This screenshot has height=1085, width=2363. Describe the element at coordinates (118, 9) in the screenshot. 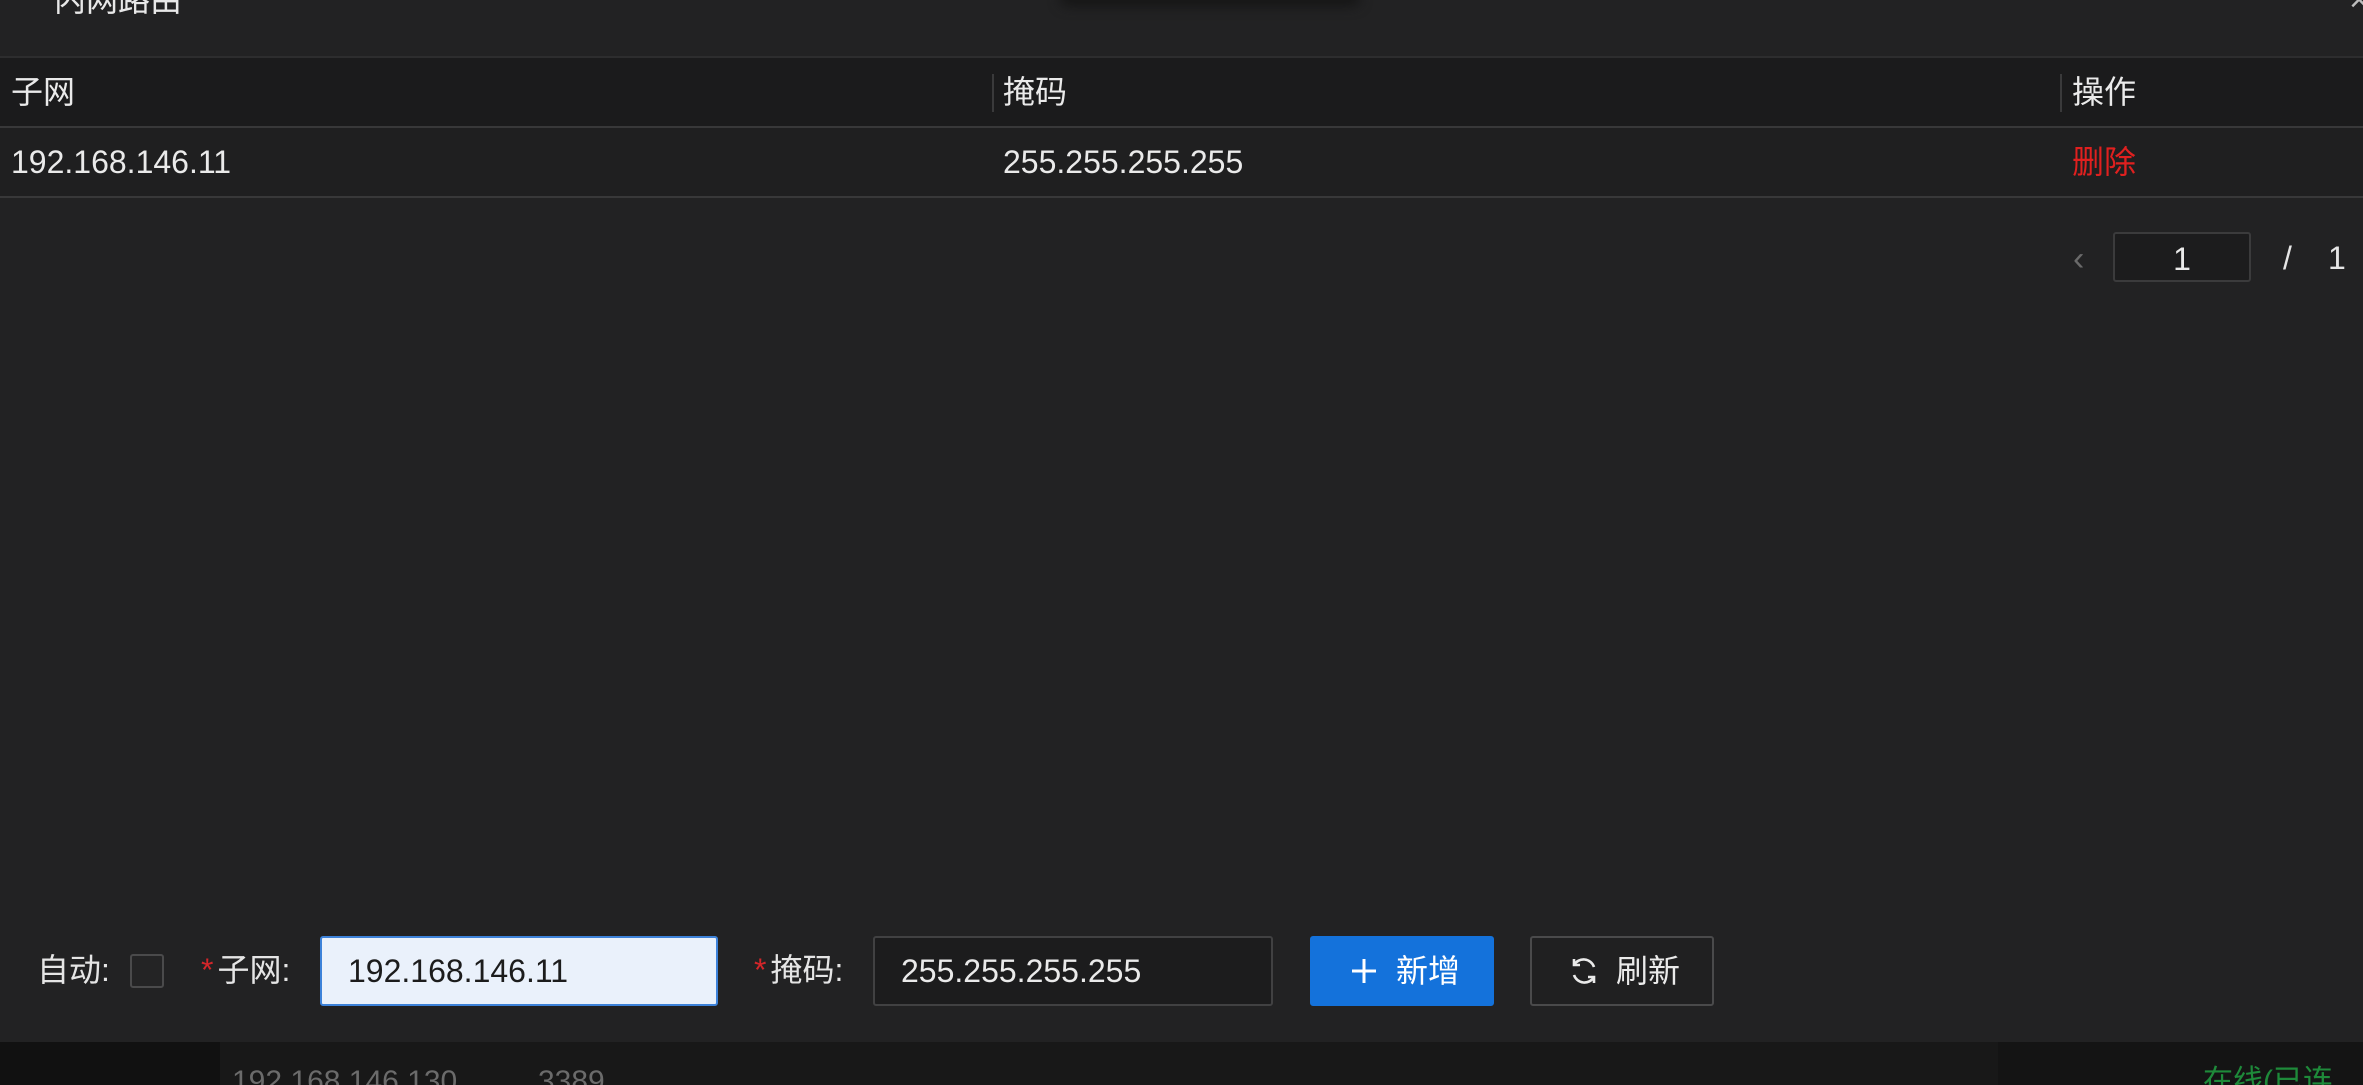

I see `dialog-title: 内网路由` at that location.